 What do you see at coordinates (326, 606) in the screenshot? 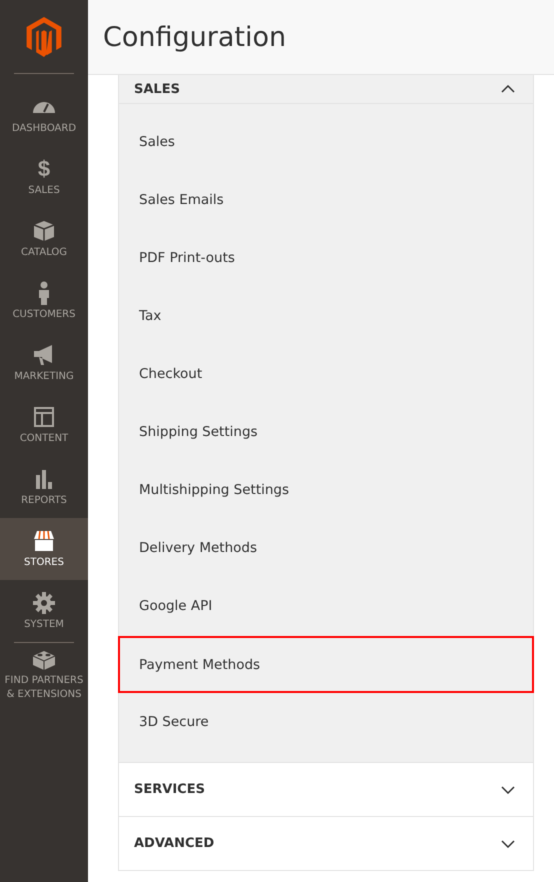
I see `menu-link: Google API` at bounding box center [326, 606].